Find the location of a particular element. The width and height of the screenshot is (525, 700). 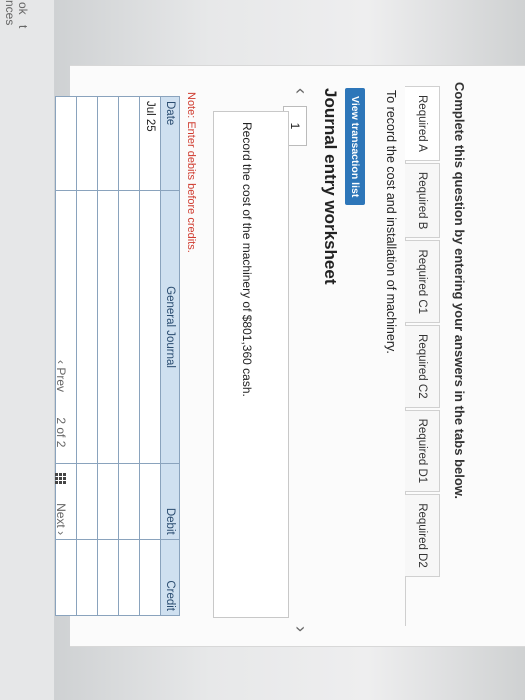

prev-label: Prev is located at coordinates (61, 380).